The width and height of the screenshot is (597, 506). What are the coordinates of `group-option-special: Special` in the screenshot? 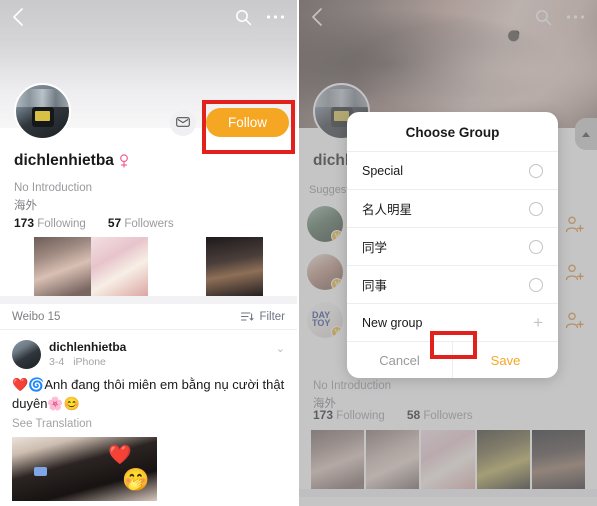 It's located at (452, 170).